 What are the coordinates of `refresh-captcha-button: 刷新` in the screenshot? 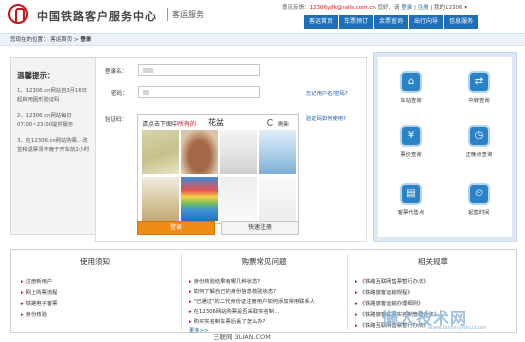 It's located at (283, 124).